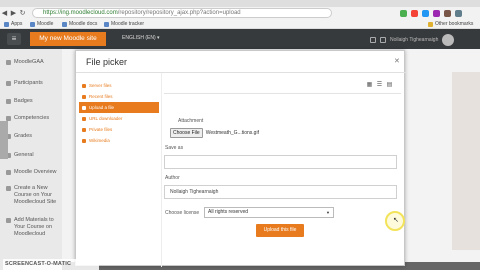 The width and height of the screenshot is (480, 270). What do you see at coordinates (431, 13) in the screenshot?
I see `extension-icons` at bounding box center [431, 13].